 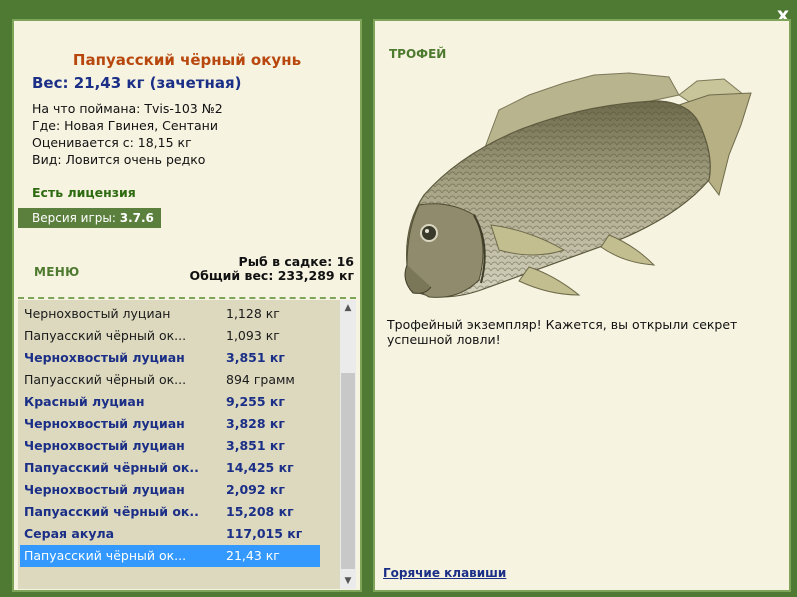 What do you see at coordinates (137, 83) in the screenshot?
I see `fish-weight: Вес: 21,43 кг (зачетная)` at bounding box center [137, 83].